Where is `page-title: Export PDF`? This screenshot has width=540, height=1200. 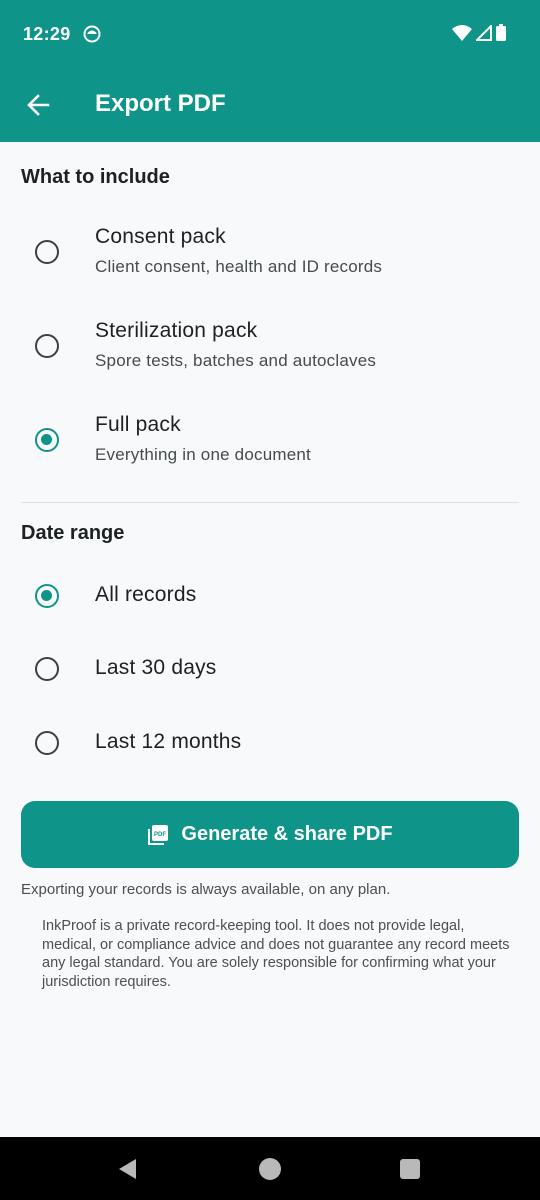
page-title: Export PDF is located at coordinates (160, 103).